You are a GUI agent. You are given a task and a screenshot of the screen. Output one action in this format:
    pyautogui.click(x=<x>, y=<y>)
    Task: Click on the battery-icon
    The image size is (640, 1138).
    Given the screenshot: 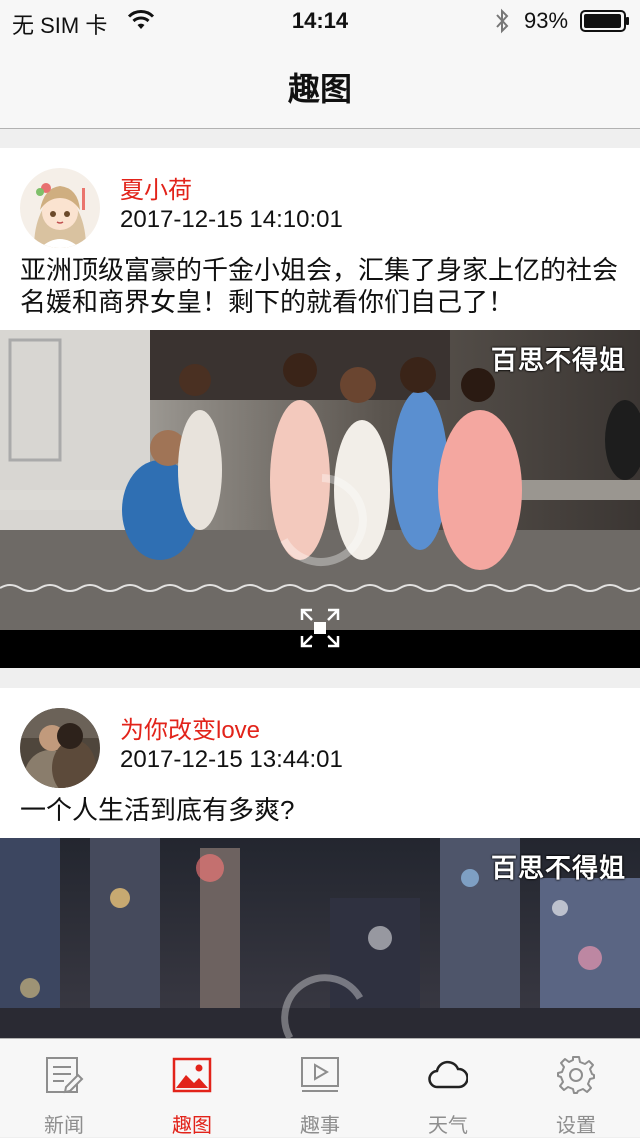 What is the action you would take?
    pyautogui.click(x=604, y=21)
    